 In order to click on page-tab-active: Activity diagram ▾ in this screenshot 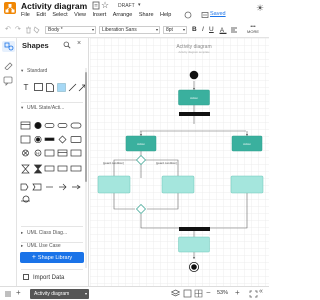, I will do `click(59, 294)`.